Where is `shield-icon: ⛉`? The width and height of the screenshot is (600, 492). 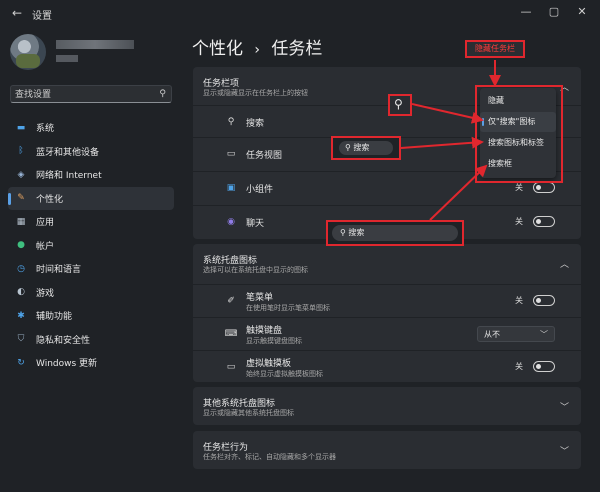 shield-icon: ⛉ is located at coordinates (21, 339).